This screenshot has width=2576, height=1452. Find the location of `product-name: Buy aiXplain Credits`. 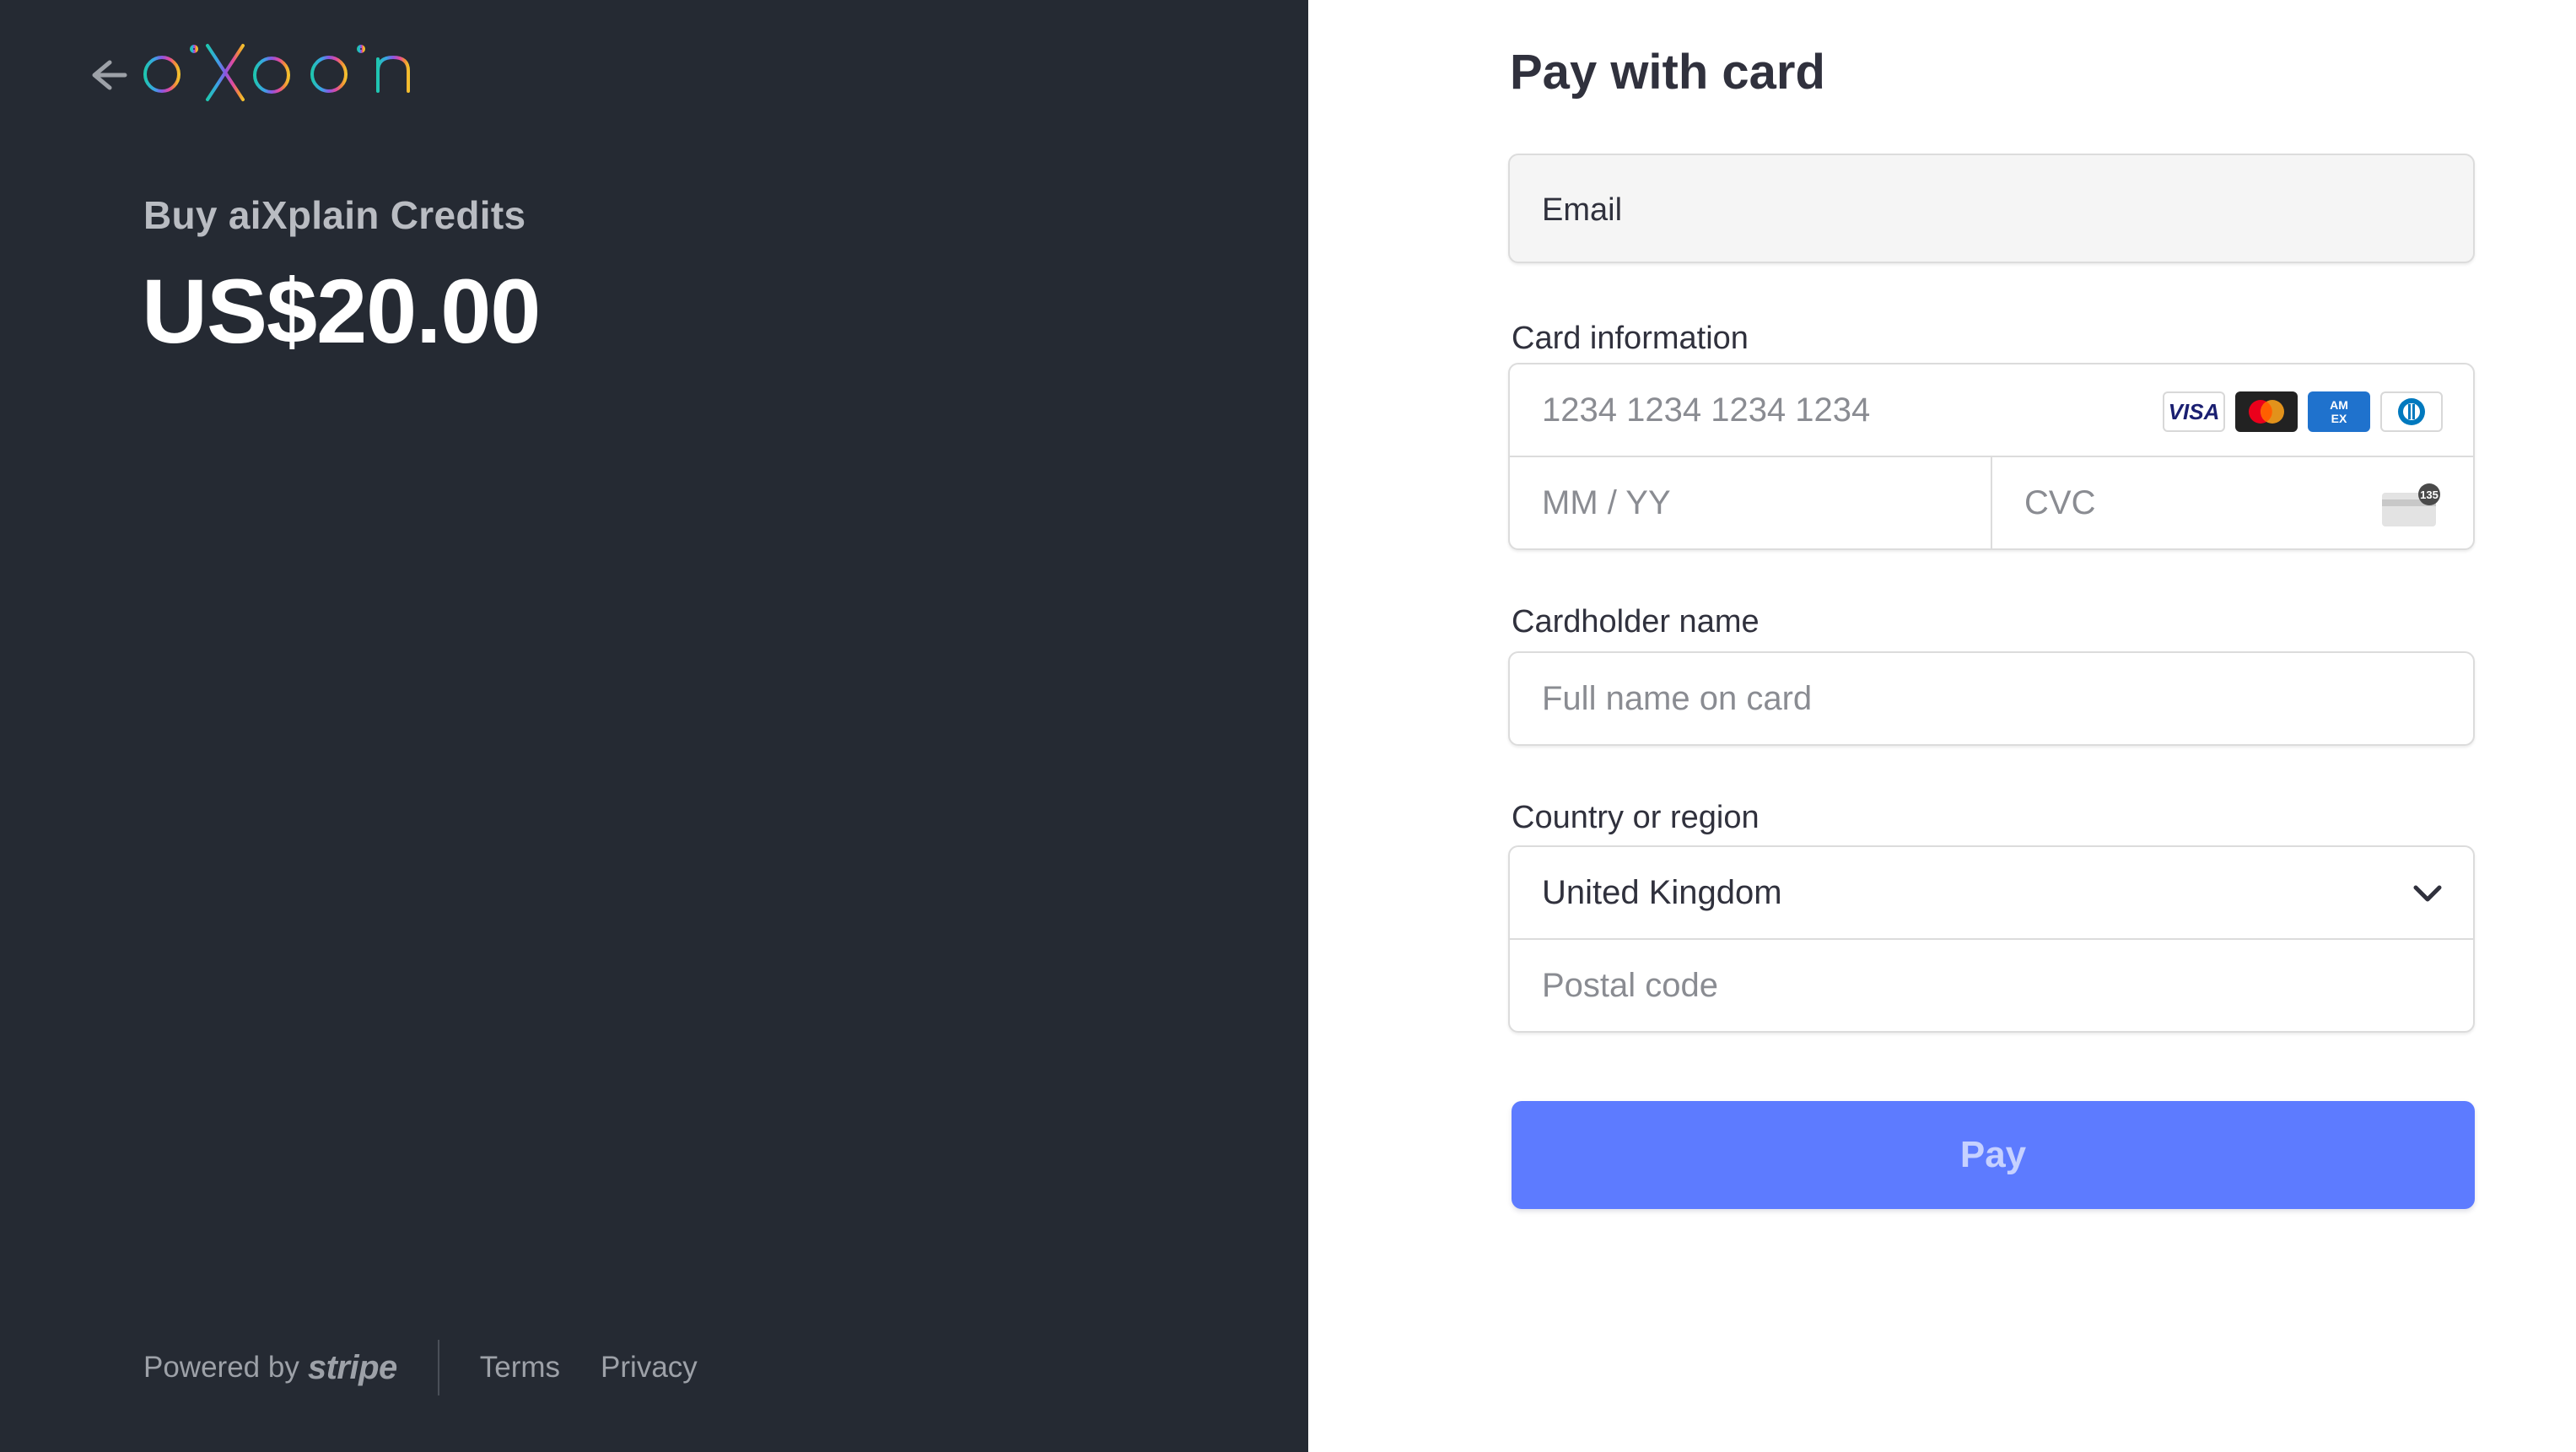

product-name: Buy aiXplain Credits is located at coordinates (334, 215).